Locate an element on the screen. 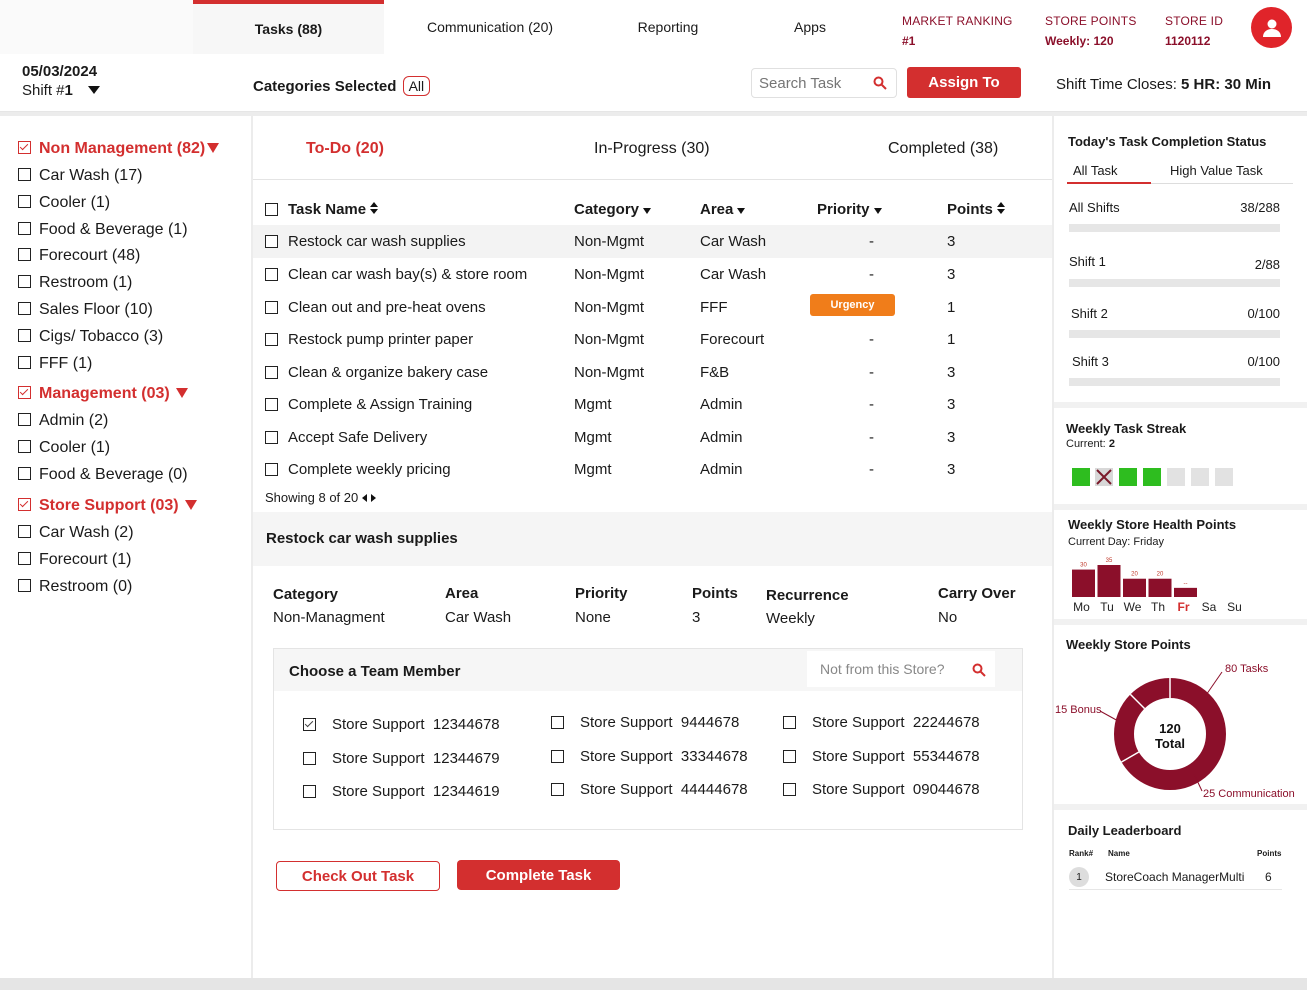 This screenshot has height=990, width=1307. shift-selector: Shift #1 is located at coordinates (61, 90).